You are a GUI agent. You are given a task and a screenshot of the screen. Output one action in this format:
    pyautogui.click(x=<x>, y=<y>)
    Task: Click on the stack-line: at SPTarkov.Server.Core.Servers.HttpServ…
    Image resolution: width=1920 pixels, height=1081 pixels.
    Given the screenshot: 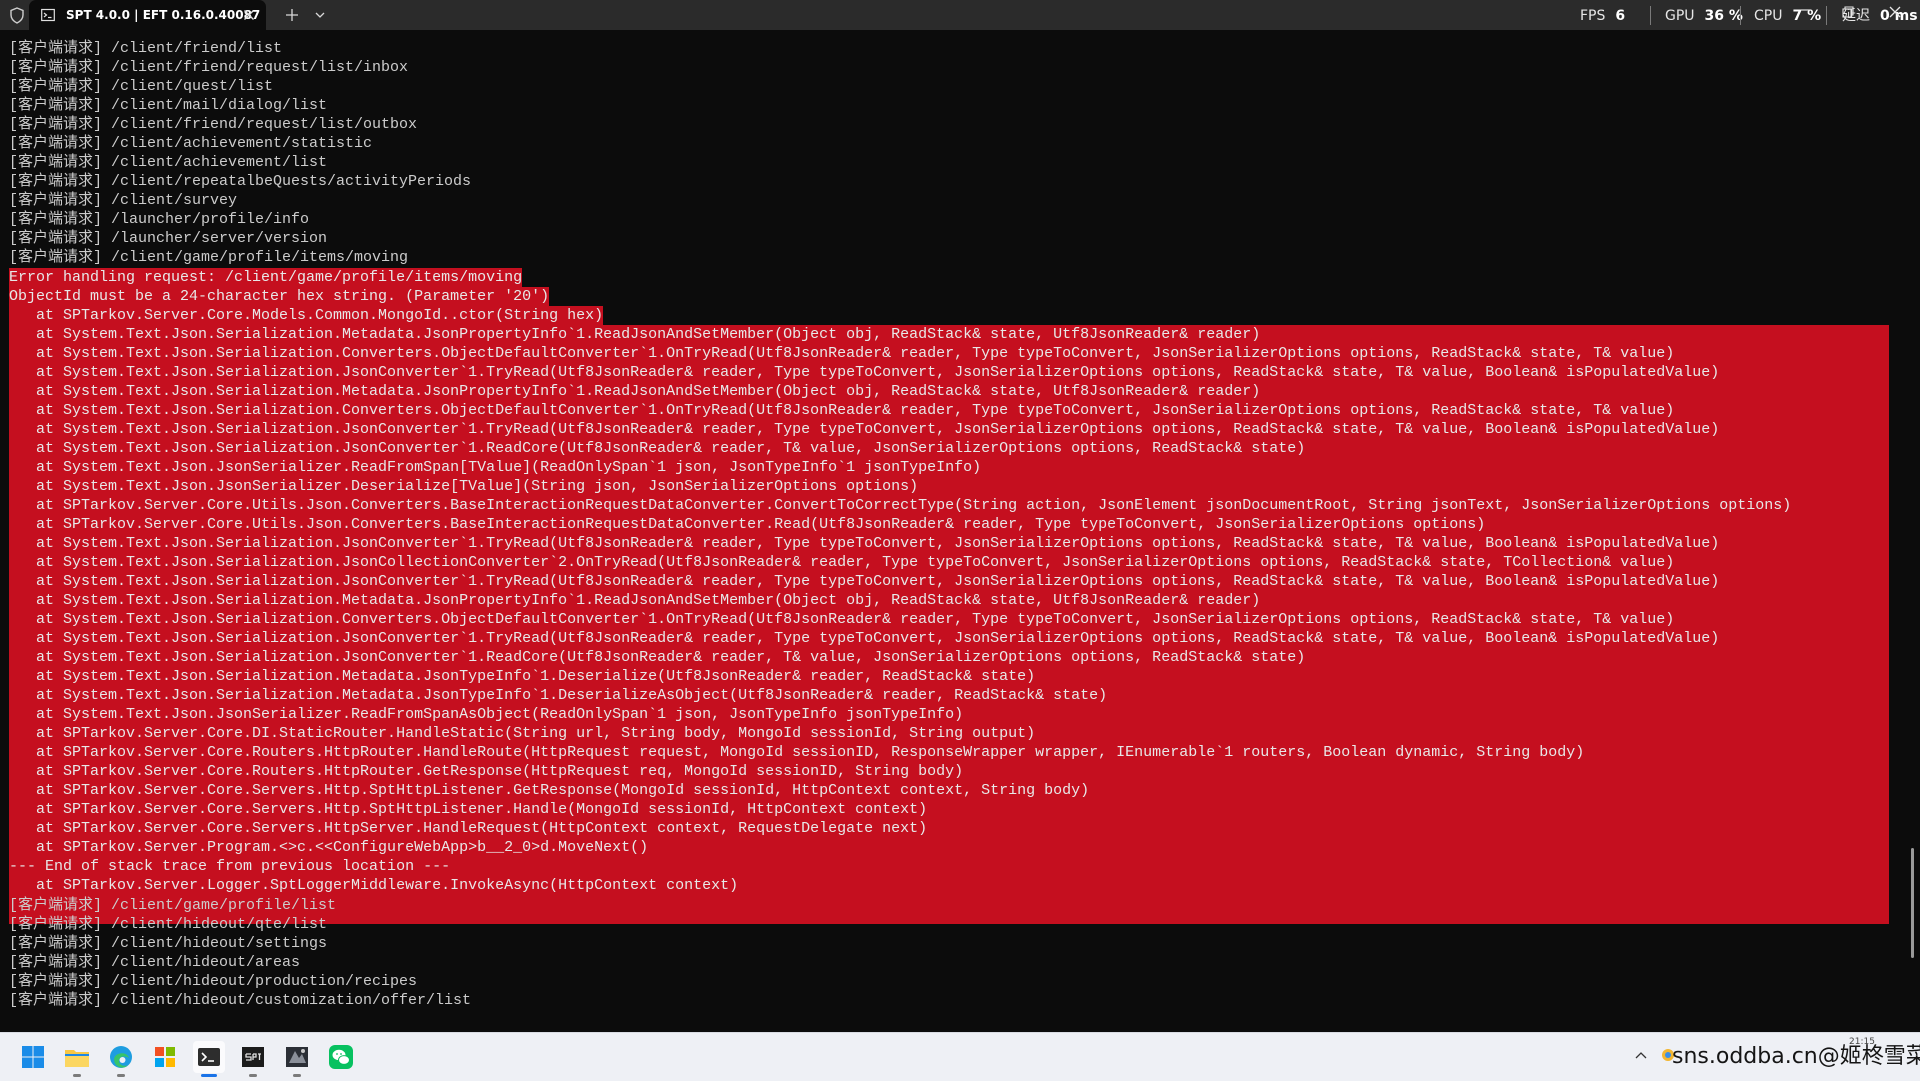 What is the action you would take?
    pyautogui.click(x=468, y=828)
    